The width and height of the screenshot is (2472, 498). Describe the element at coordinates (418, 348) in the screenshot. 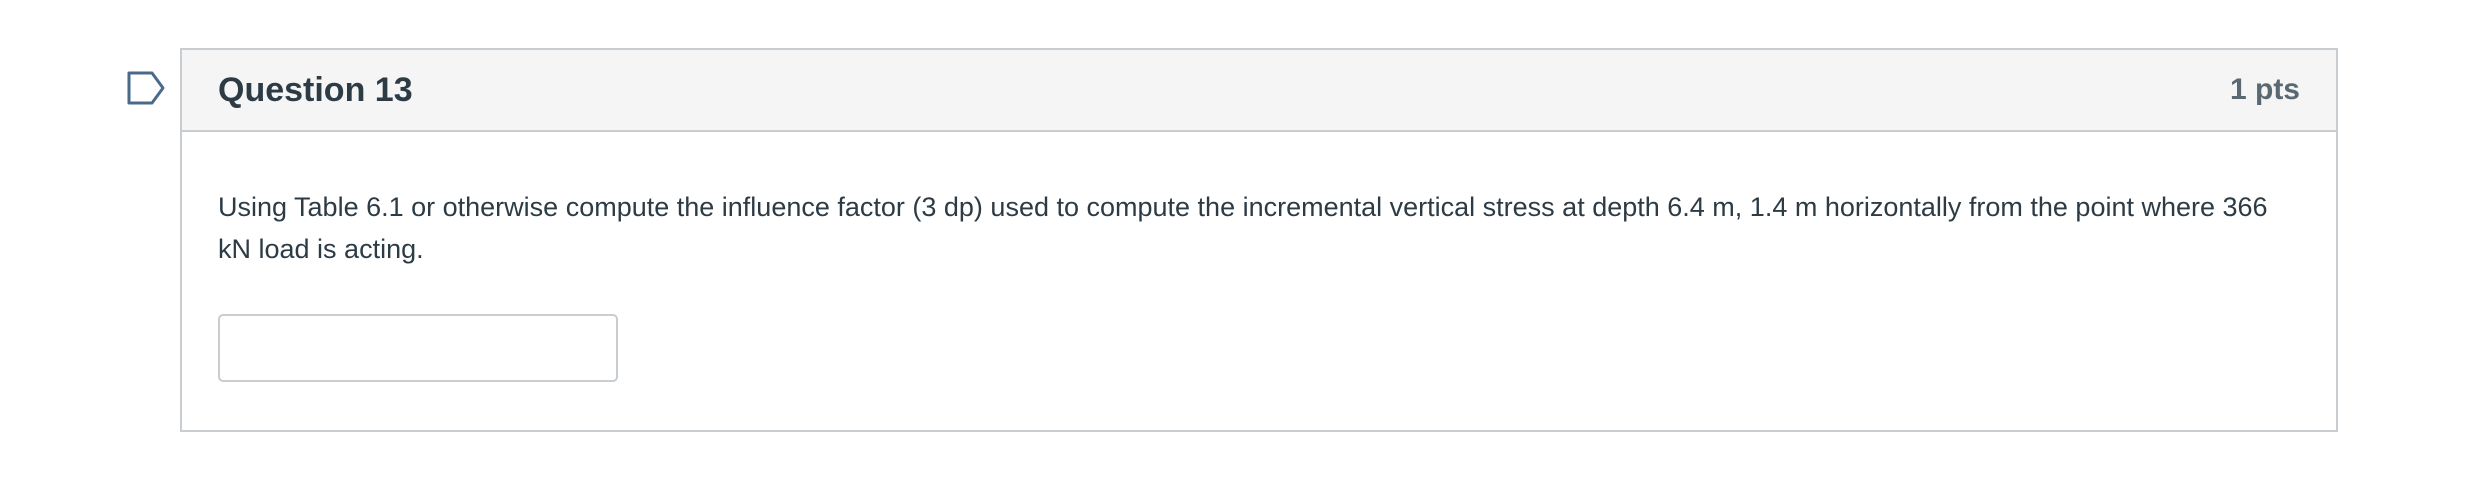

I see `answer-input` at that location.